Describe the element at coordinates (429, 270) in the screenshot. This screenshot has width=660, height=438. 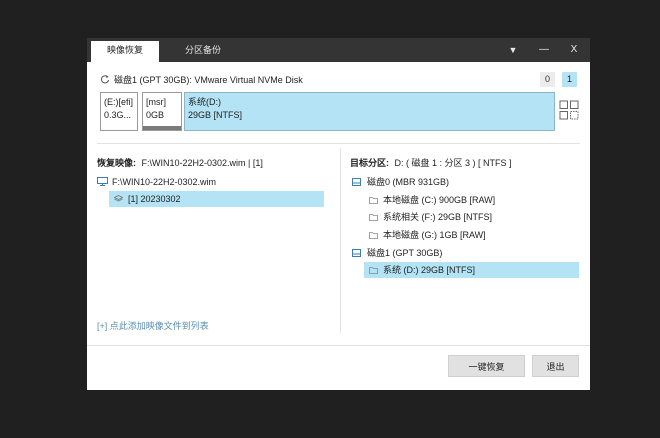
I see `partition-label: 系统 (D:) 29GB [NTFS]` at that location.